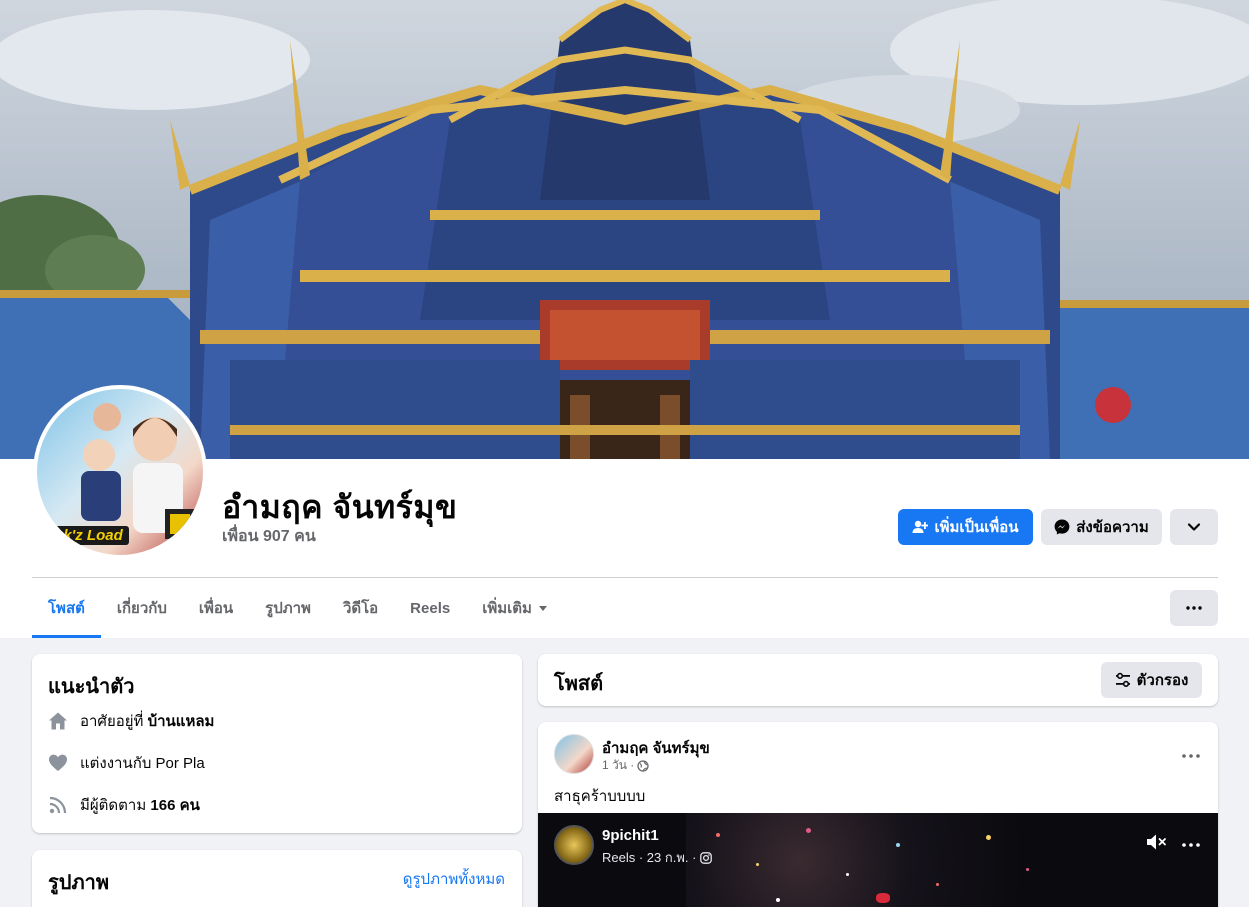  Describe the element at coordinates (630, 835) in the screenshot. I see `reel-author-name: 9pichit1` at that location.